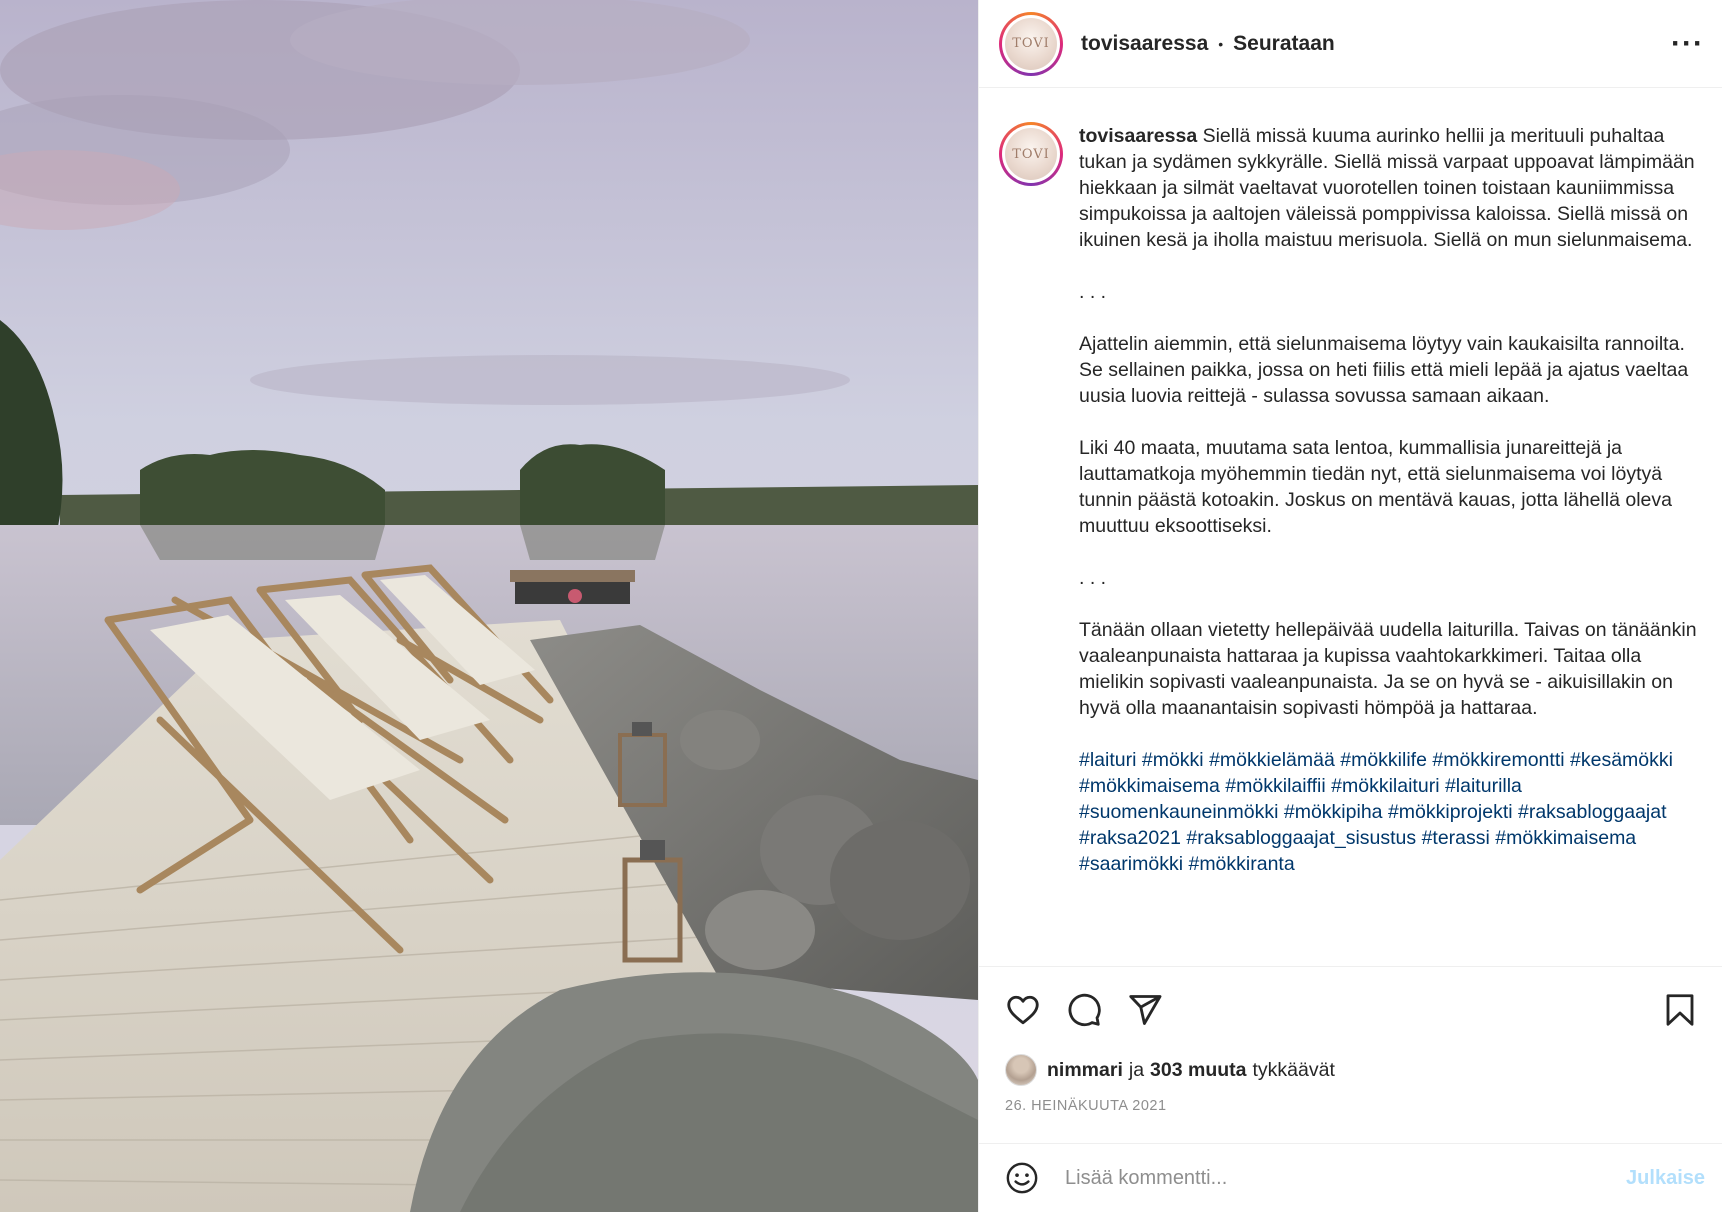  What do you see at coordinates (1325, 1178) in the screenshot?
I see `comment-input` at bounding box center [1325, 1178].